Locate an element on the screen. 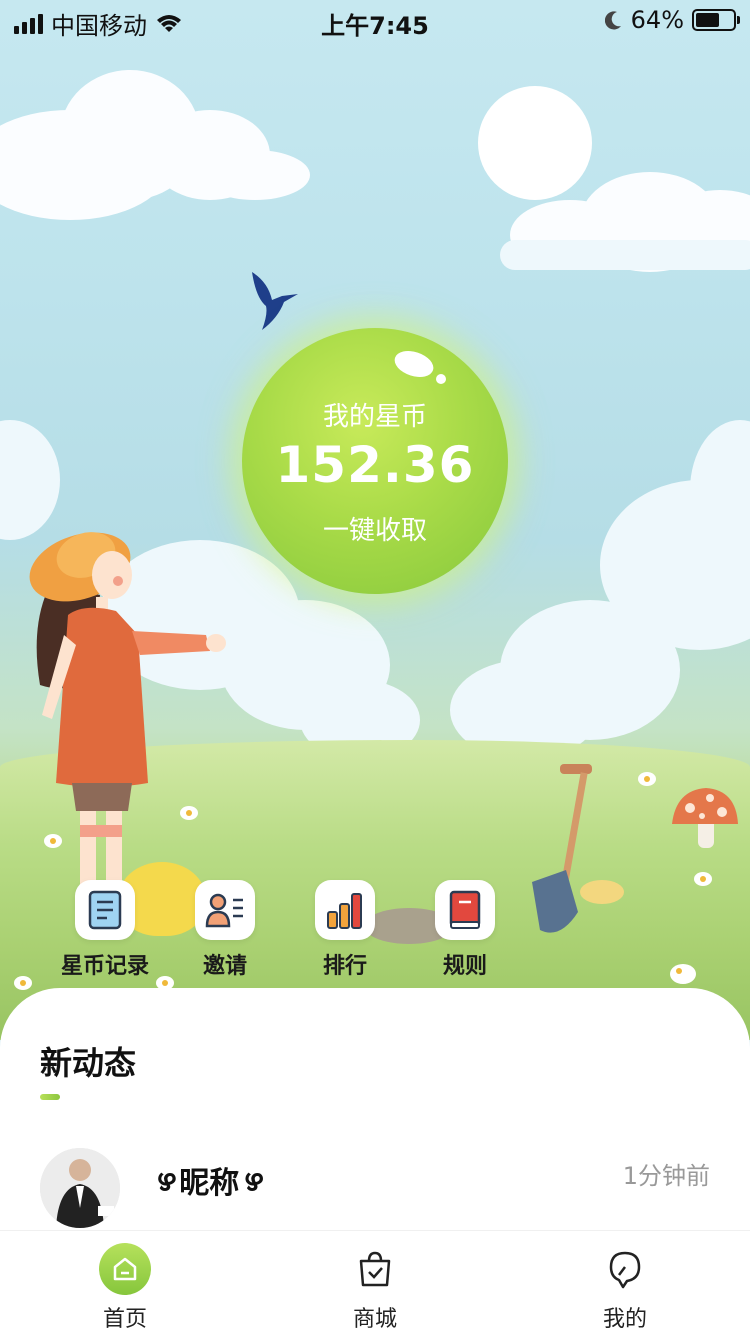 The image size is (750, 1334). coin-balance: 152.36 is located at coordinates (375, 465).